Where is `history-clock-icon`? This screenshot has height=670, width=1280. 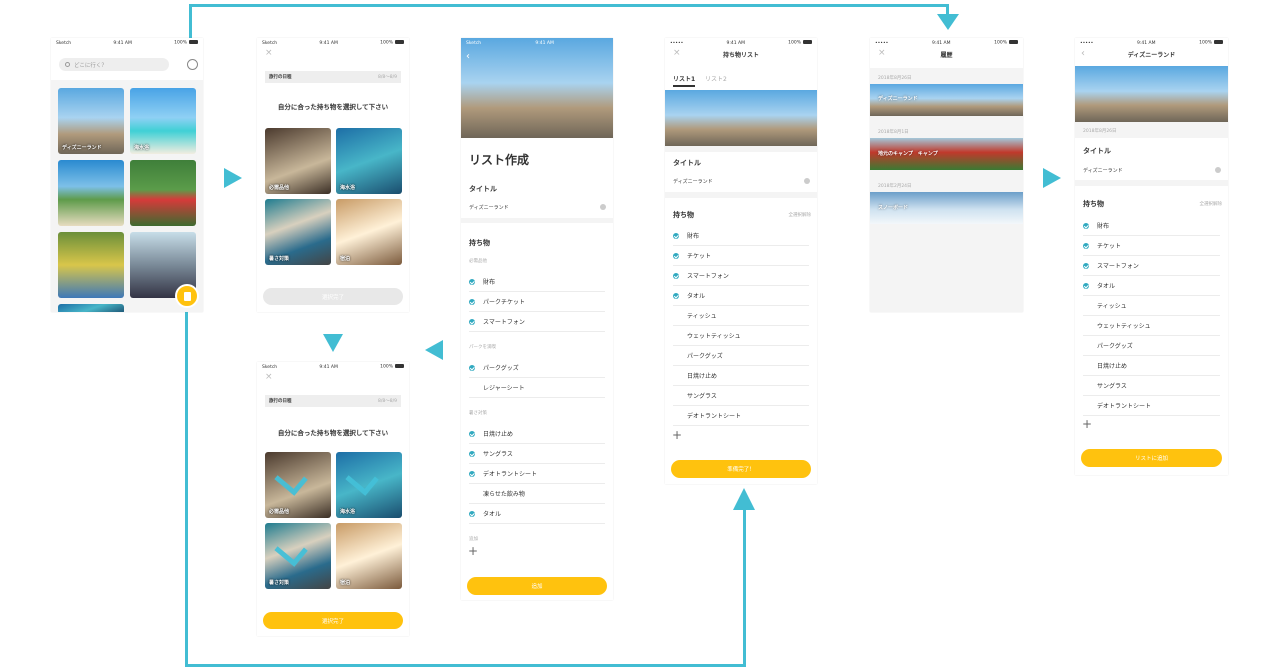 history-clock-icon is located at coordinates (192, 64).